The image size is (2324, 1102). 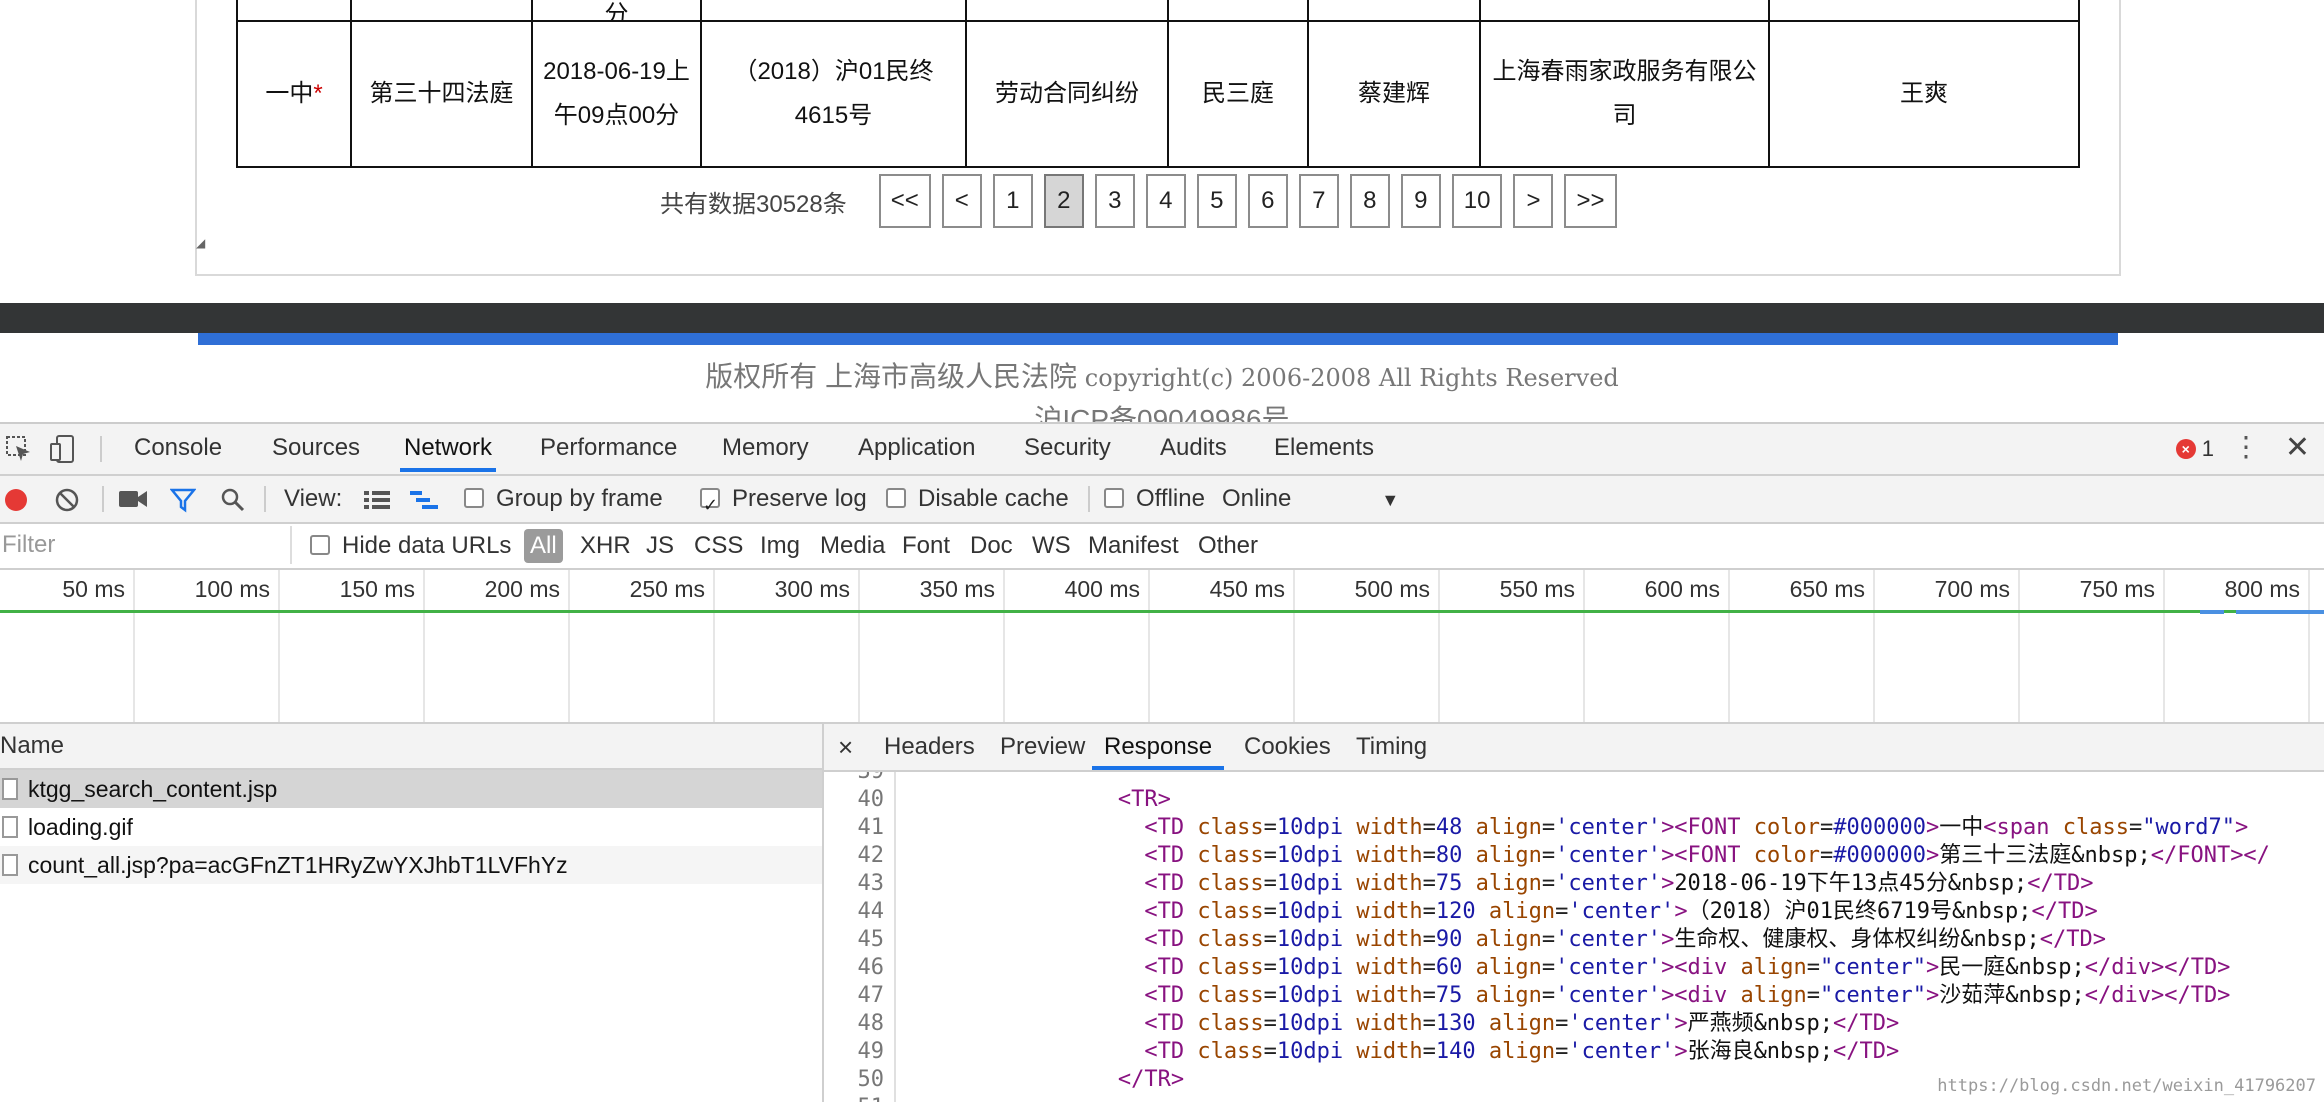 I want to click on name-column-header: Name, so click(x=411, y=747).